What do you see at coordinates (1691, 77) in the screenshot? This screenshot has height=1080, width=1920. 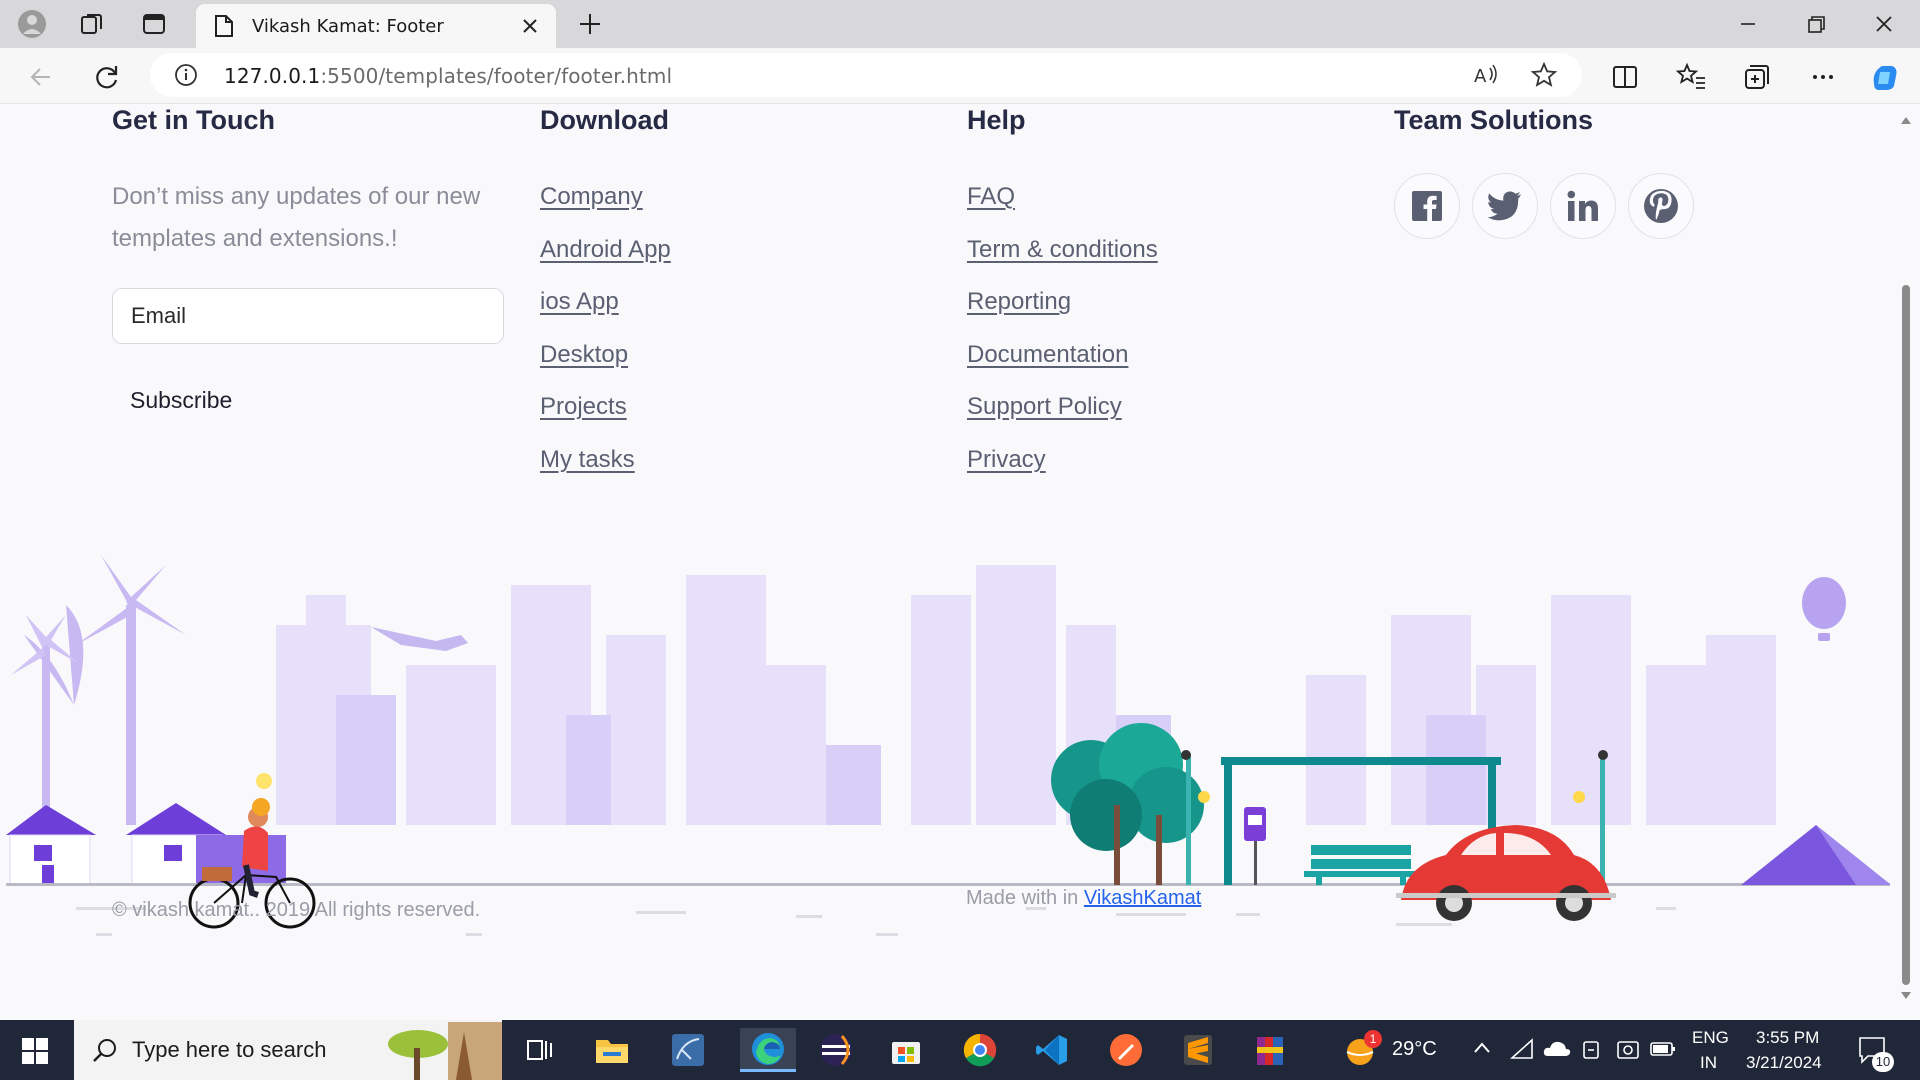 I see `favorites-icon` at bounding box center [1691, 77].